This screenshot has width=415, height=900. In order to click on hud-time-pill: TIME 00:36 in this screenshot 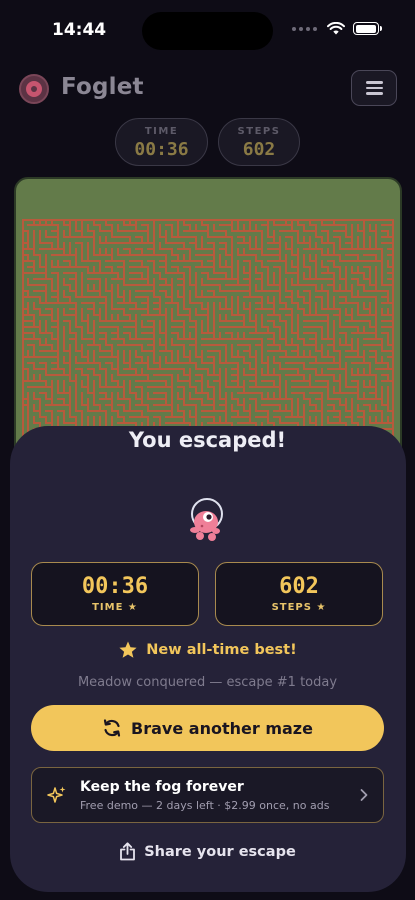, I will do `click(161, 142)`.